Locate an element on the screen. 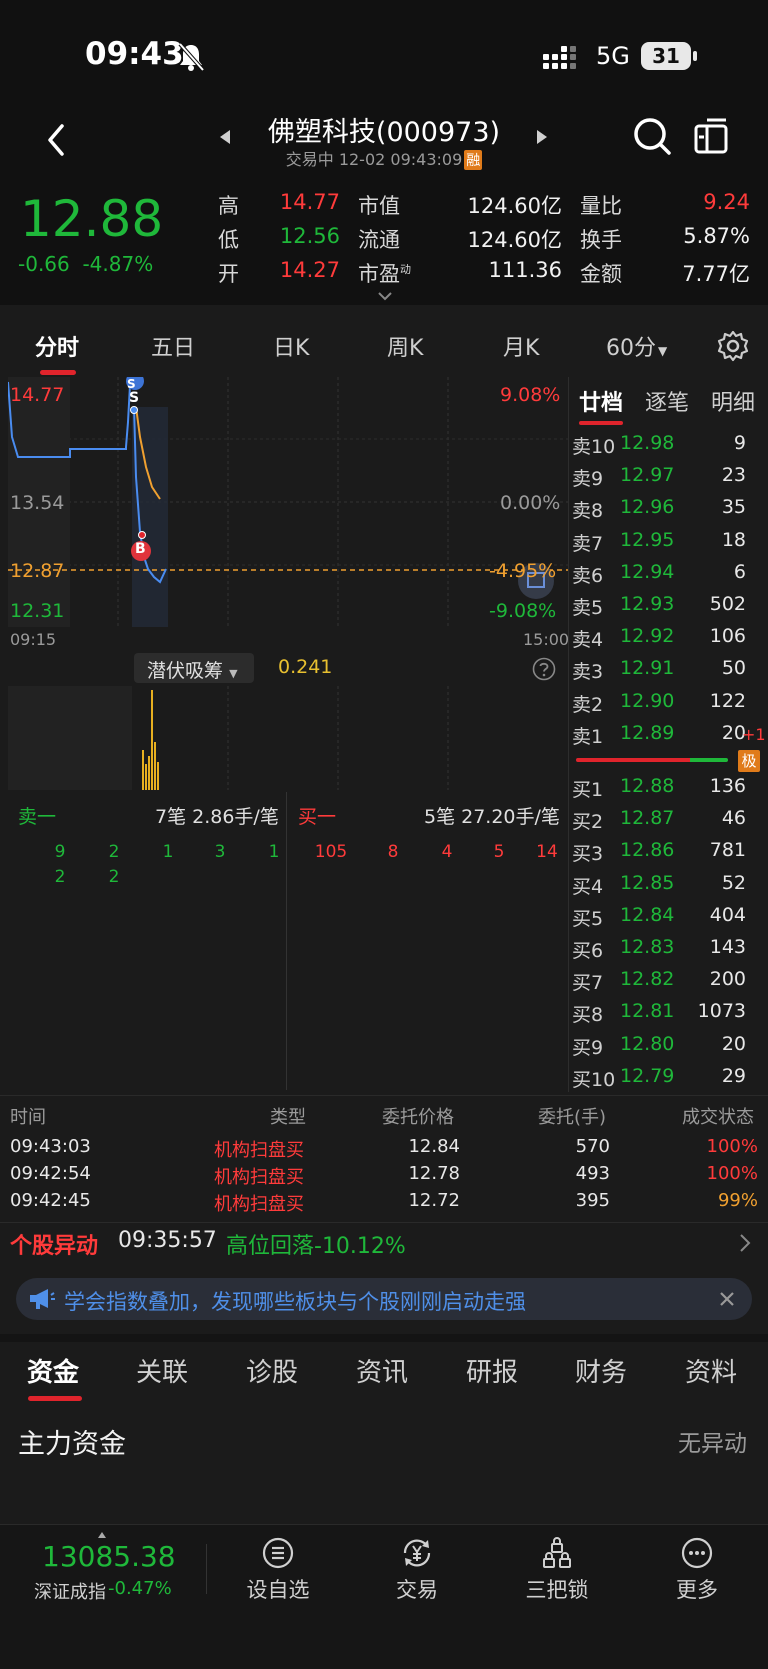 The width and height of the screenshot is (768, 1669). sell-marker-label-2: S is located at coordinates (134, 398).